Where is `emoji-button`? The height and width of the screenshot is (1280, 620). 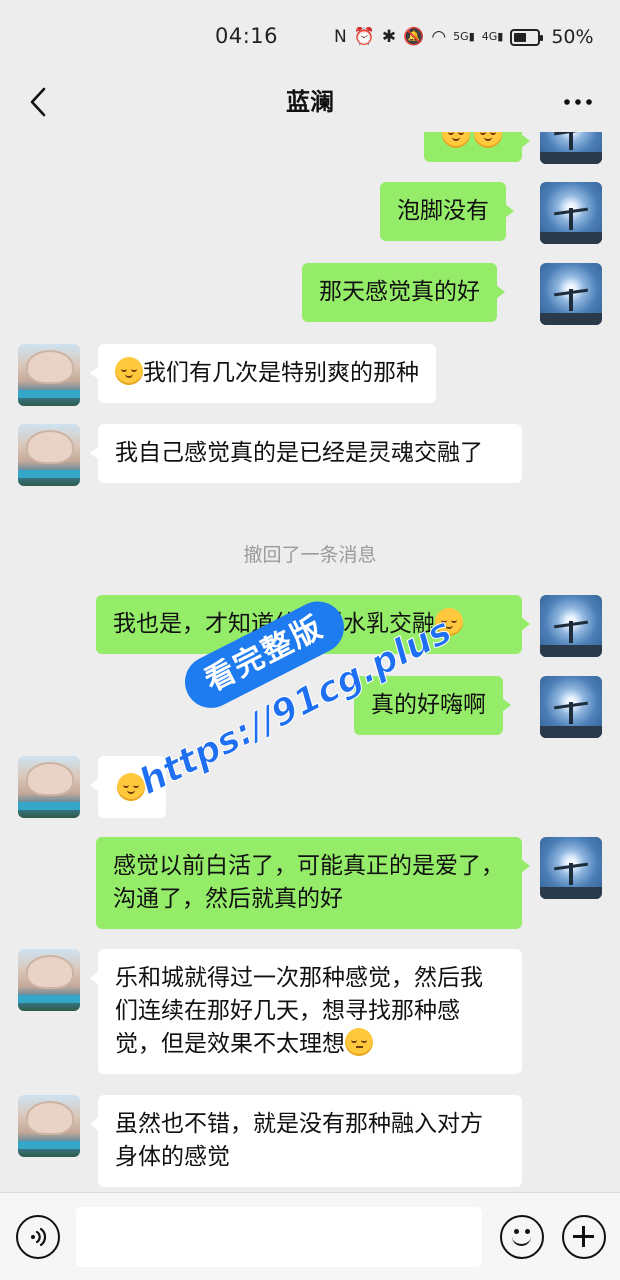 emoji-button is located at coordinates (522, 1237).